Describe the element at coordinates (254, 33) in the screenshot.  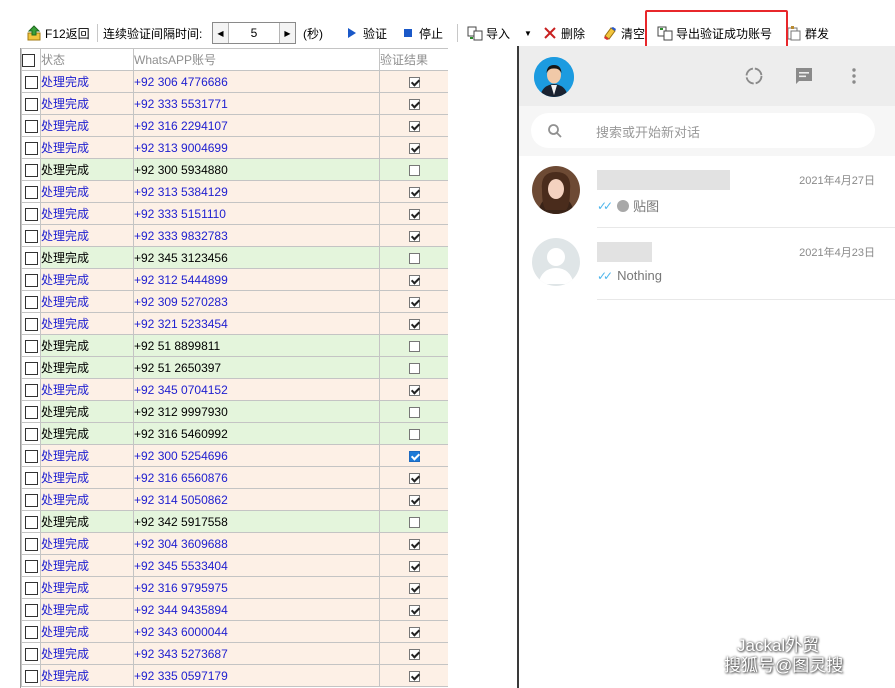
I see `interval-stepper: ◀ 5 ▶` at that location.